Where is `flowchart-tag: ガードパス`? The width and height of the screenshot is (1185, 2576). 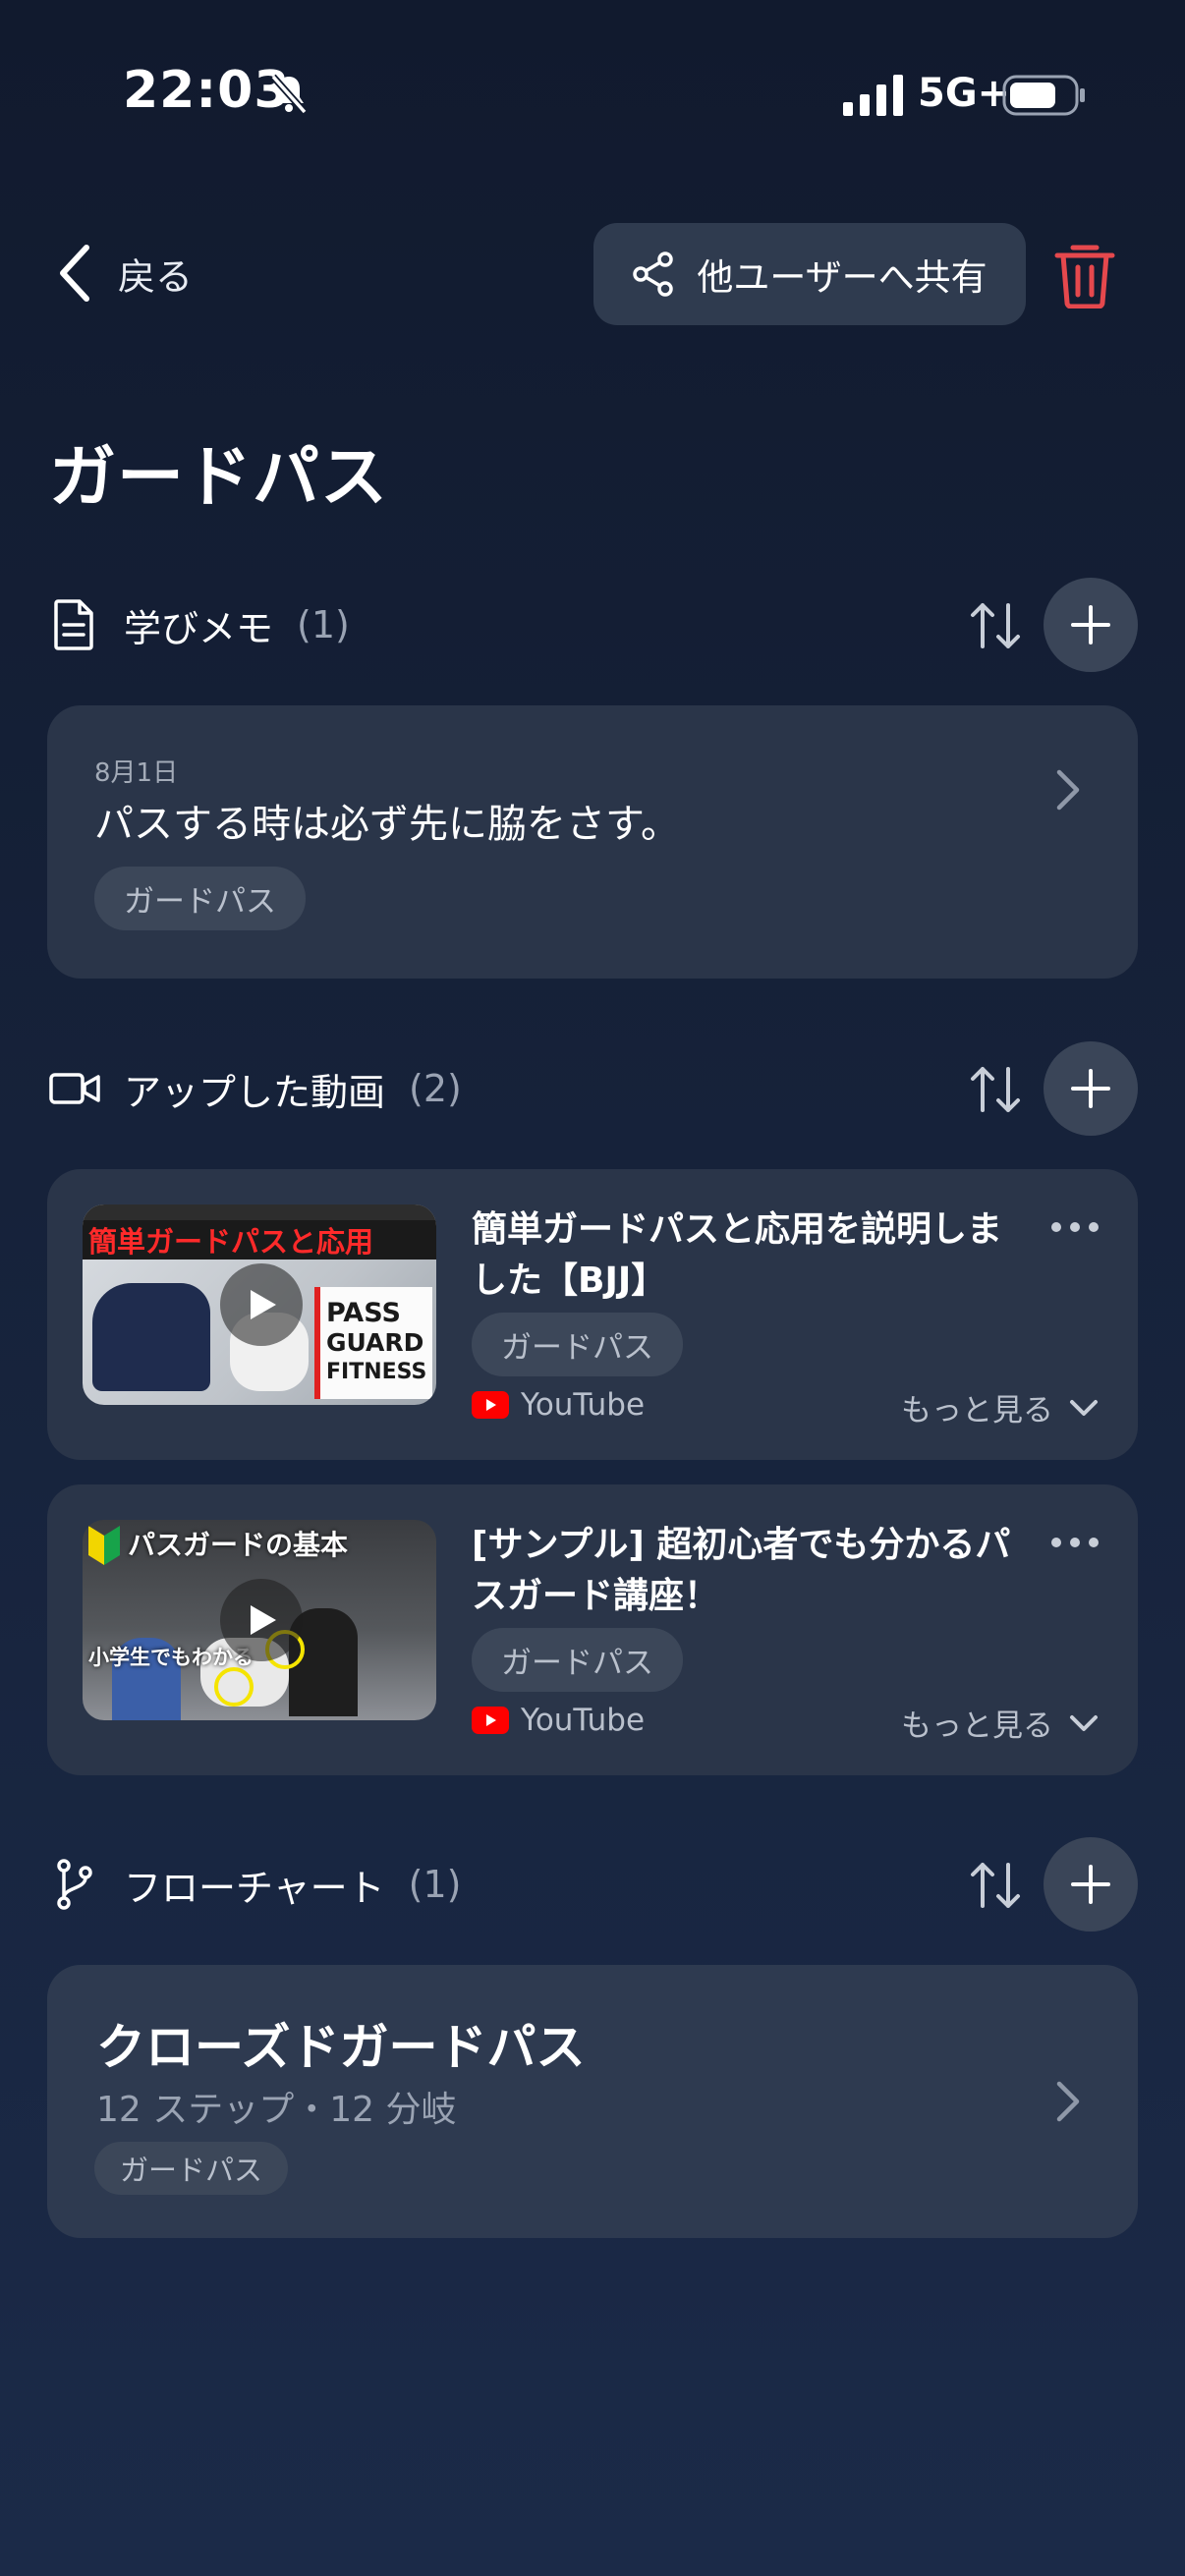
flowchart-tag: ガードパス is located at coordinates (192, 2168).